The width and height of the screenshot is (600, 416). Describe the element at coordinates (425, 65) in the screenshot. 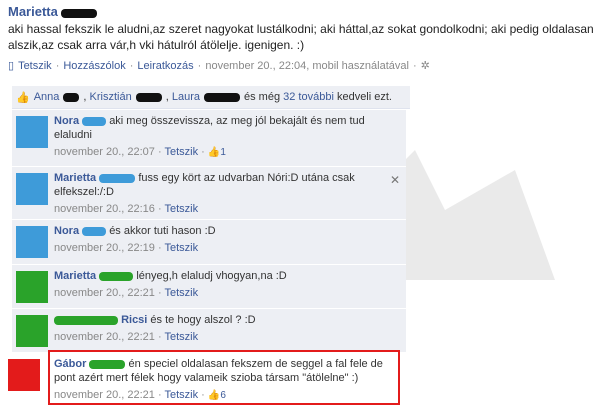

I see `settings-gear-icon: ✲` at that location.